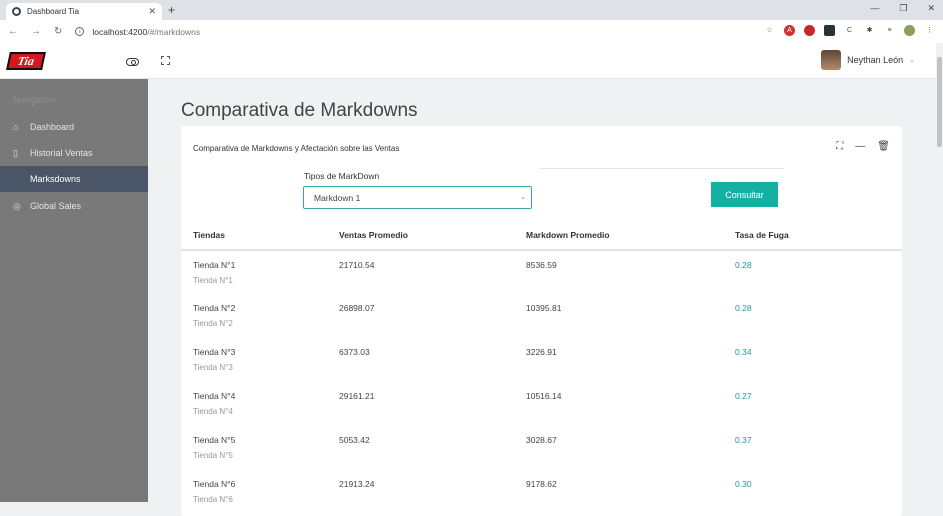  Describe the element at coordinates (337, 198) in the screenshot. I see `select-value: Markdown 1` at that location.